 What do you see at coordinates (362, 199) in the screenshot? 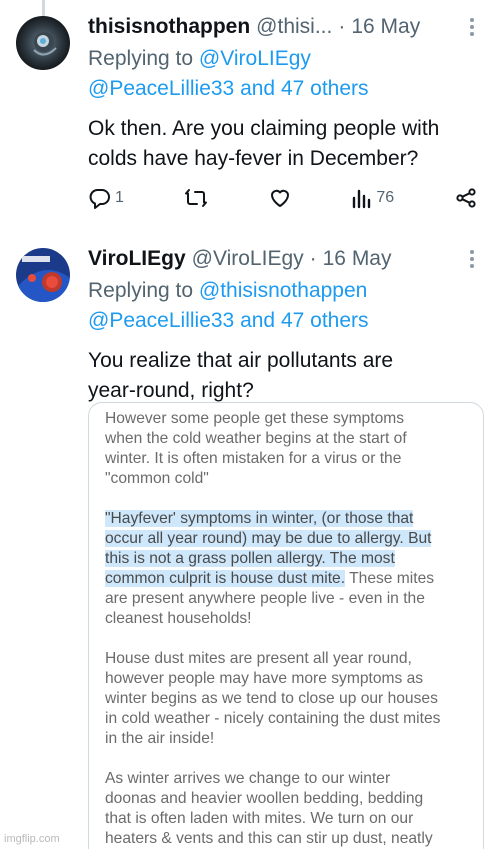
I see `views-icon` at bounding box center [362, 199].